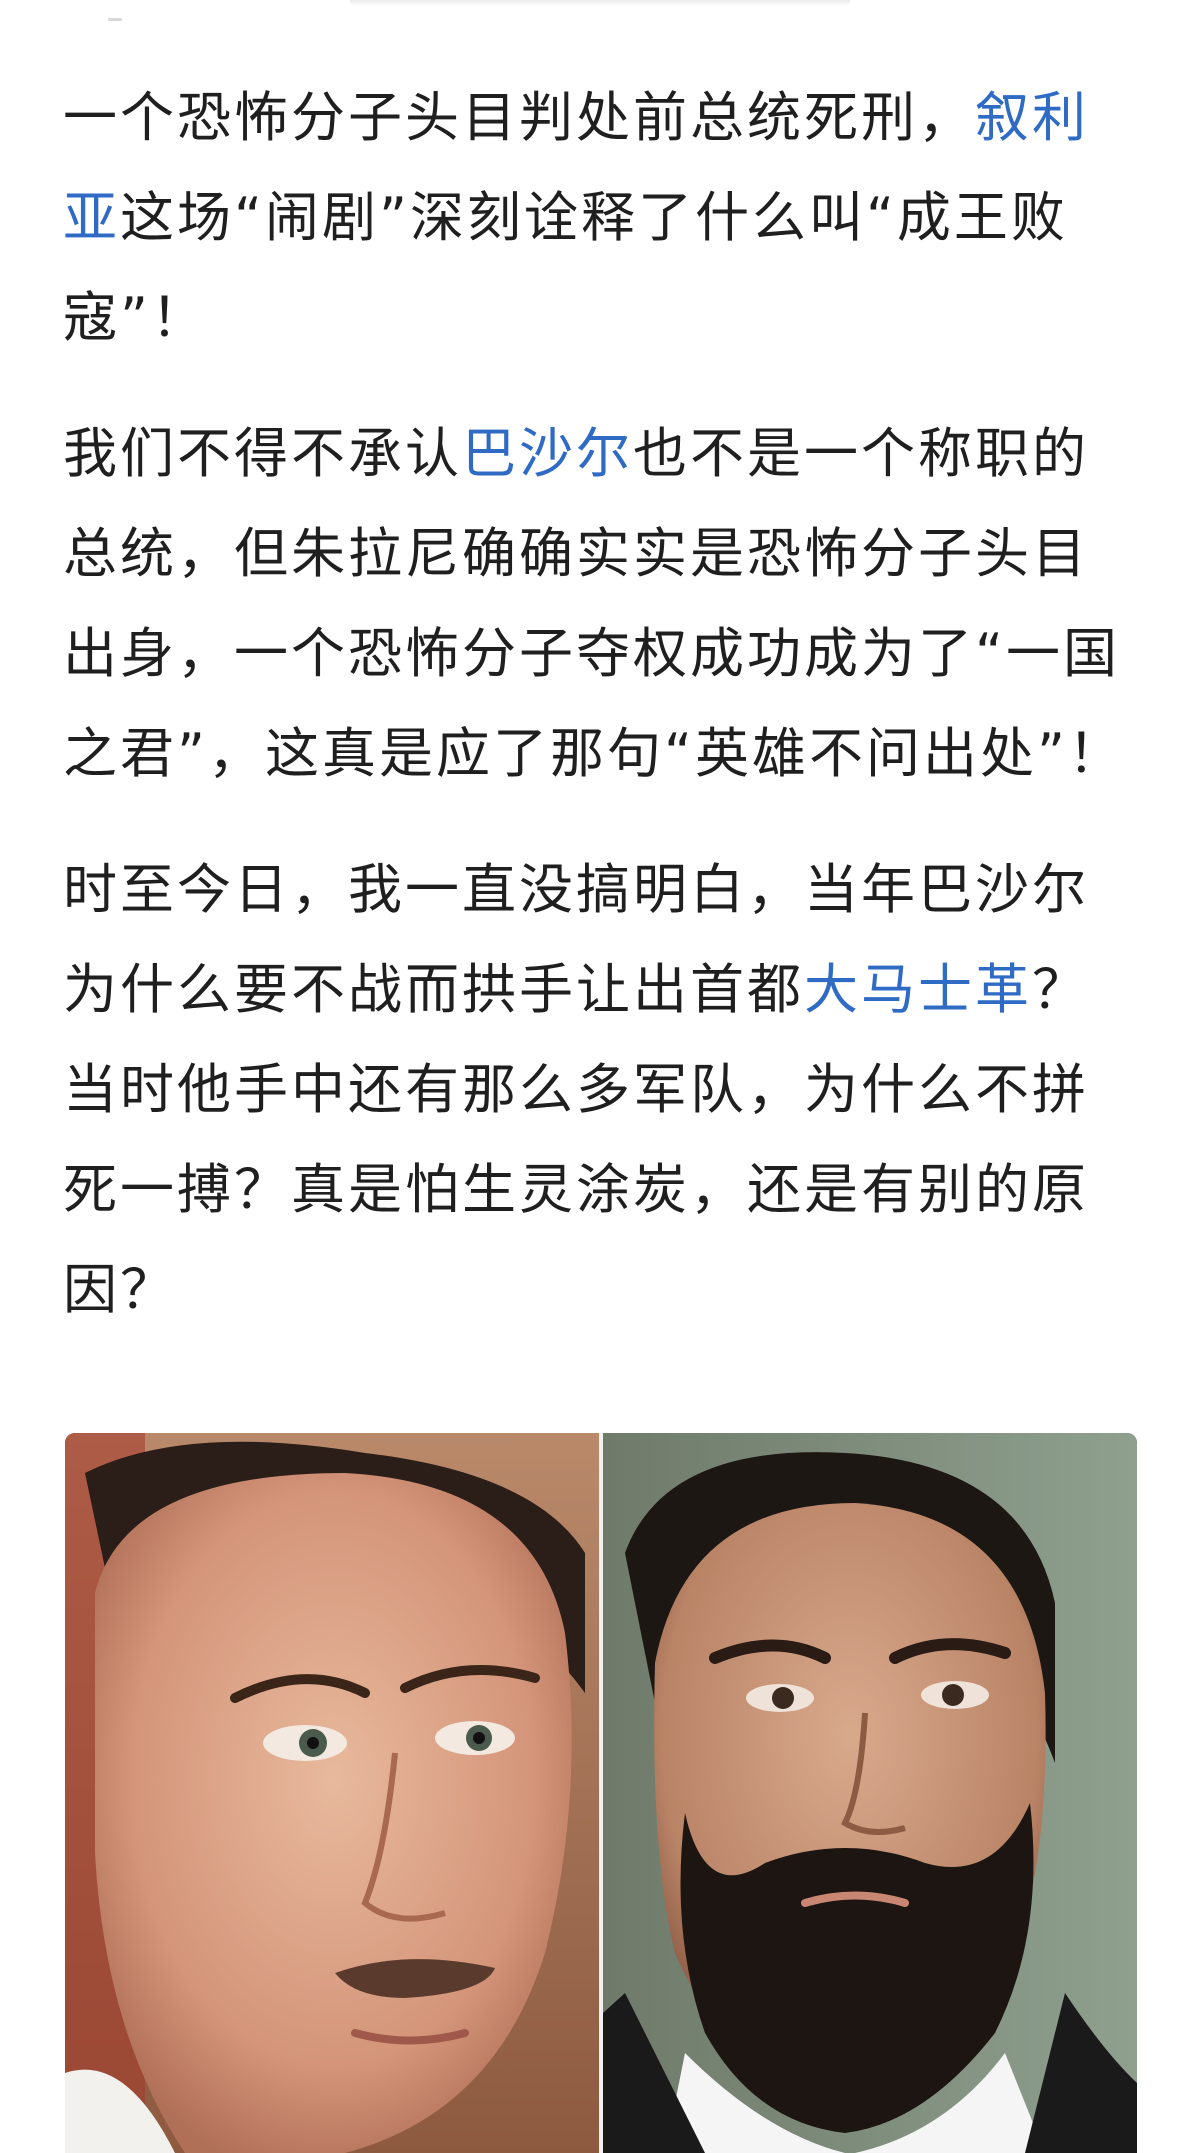 This screenshot has height=2153, width=1200. What do you see at coordinates (918, 989) in the screenshot?
I see `link-damascus: 大马士革` at bounding box center [918, 989].